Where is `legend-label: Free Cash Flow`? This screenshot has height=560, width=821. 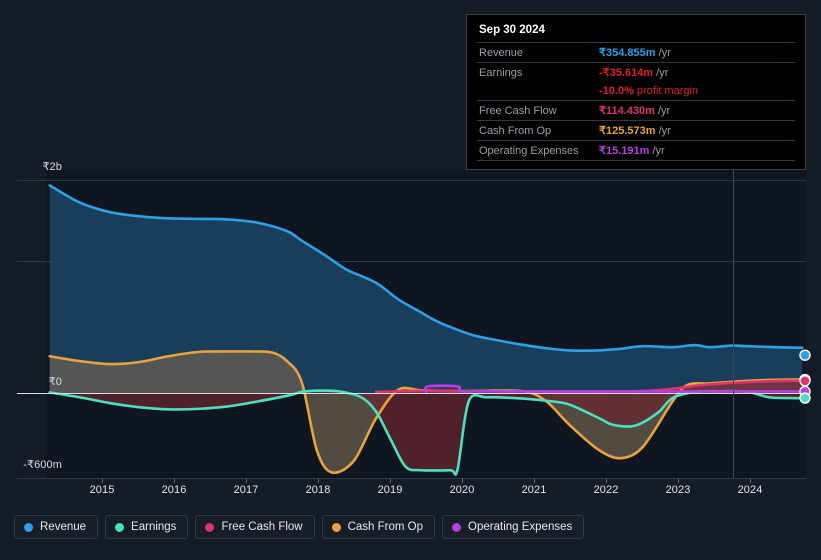 legend-label: Free Cash Flow is located at coordinates (262, 527).